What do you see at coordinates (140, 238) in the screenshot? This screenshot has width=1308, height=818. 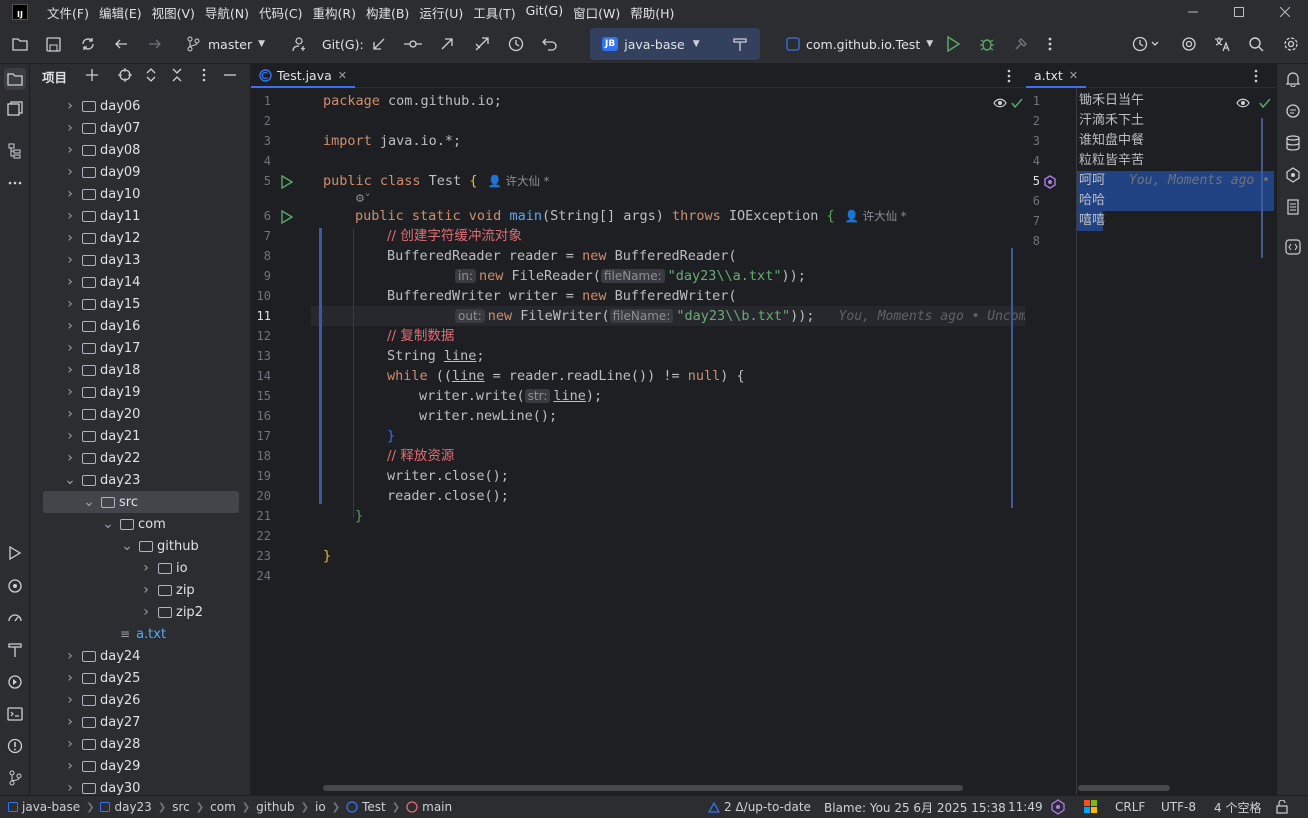 I see `tree-folder: › day12` at bounding box center [140, 238].